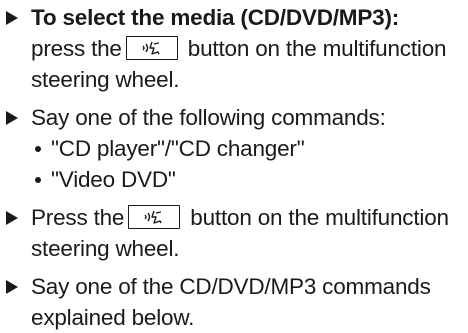 The width and height of the screenshot is (468, 333). I want to click on step-text-pre: Press the, so click(78, 217).